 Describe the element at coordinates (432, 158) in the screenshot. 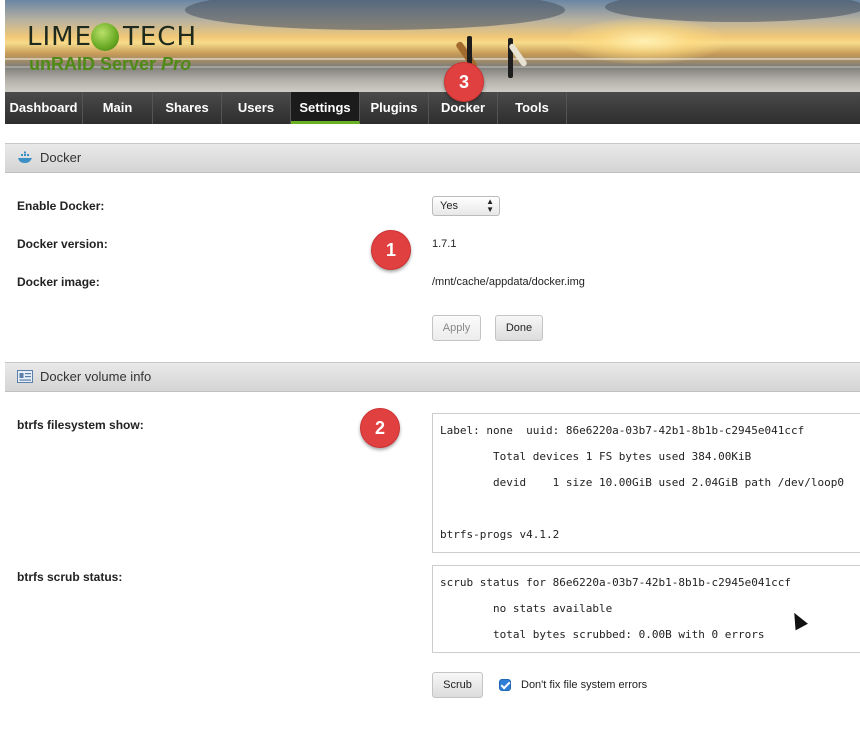

I see `docker-section-header: Docker` at that location.